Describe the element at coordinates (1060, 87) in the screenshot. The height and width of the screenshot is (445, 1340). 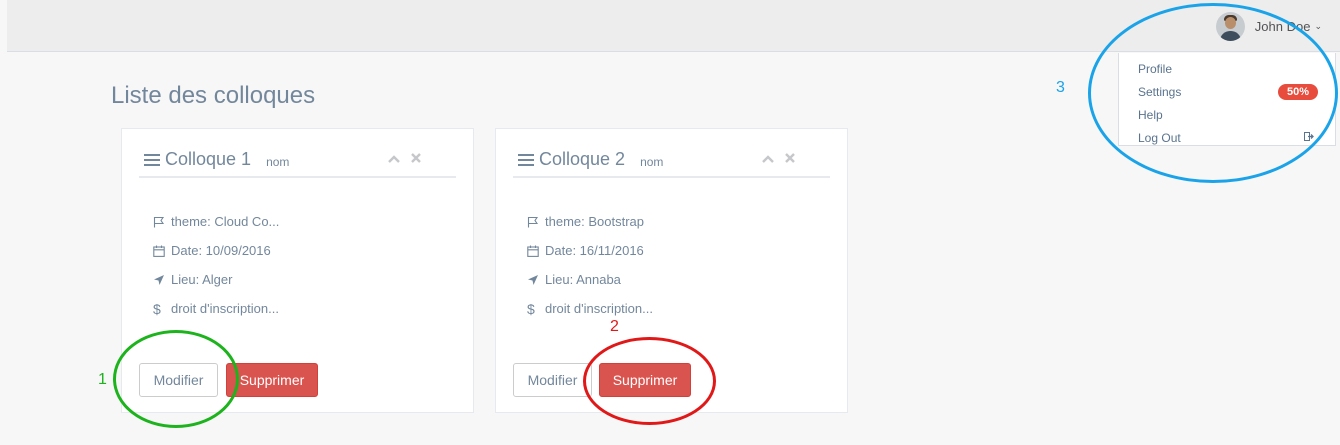
I see `annotation-number-3: 3` at that location.